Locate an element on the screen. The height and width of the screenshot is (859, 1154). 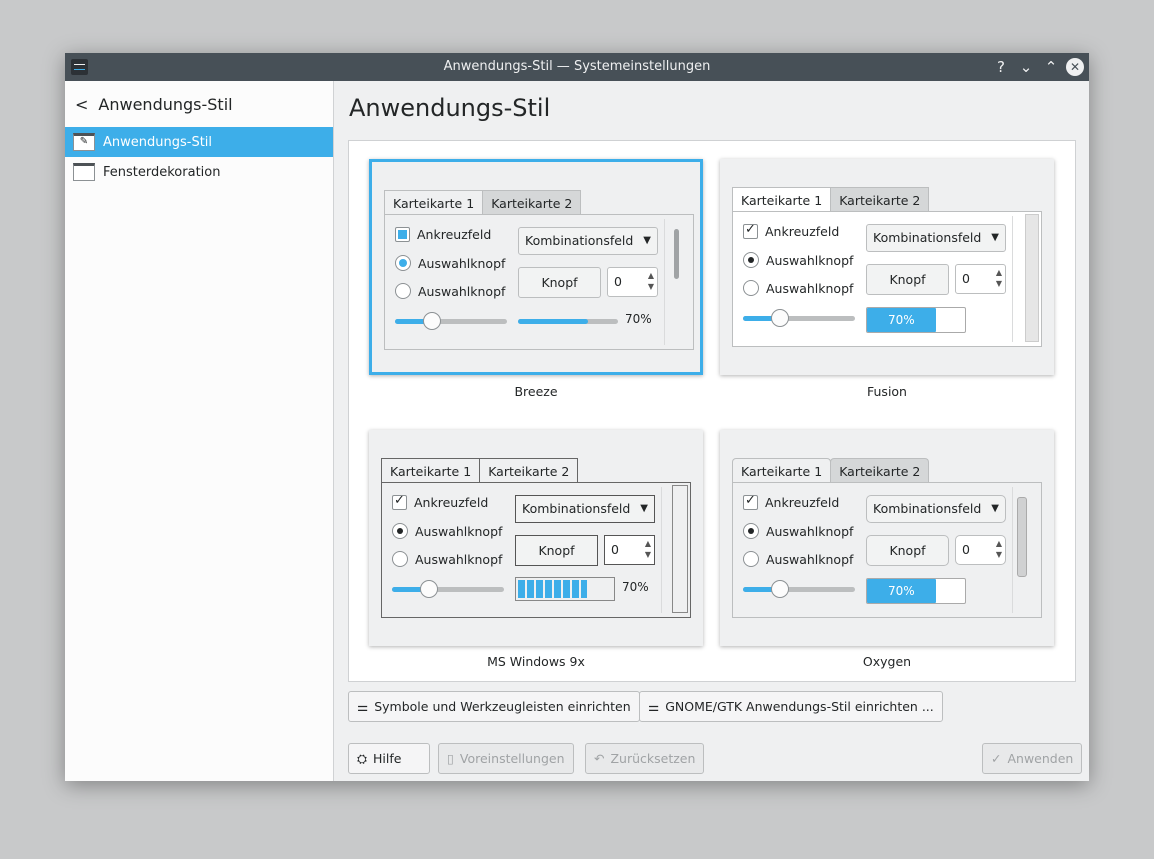
close-icon: ✕ is located at coordinates (1075, 67).